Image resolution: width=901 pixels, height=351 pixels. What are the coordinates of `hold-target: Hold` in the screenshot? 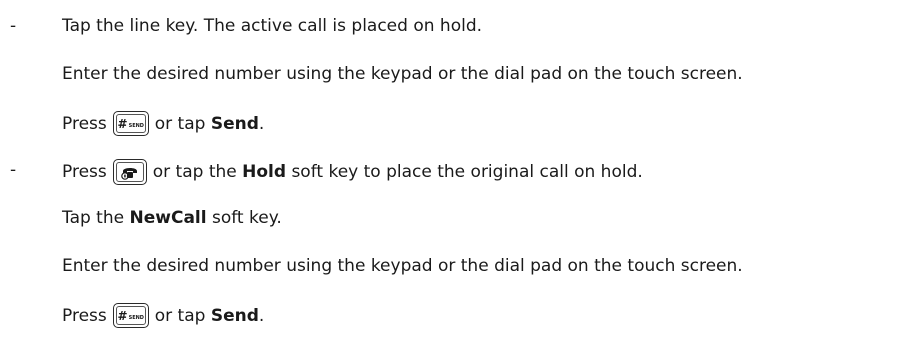 It's located at (264, 172).